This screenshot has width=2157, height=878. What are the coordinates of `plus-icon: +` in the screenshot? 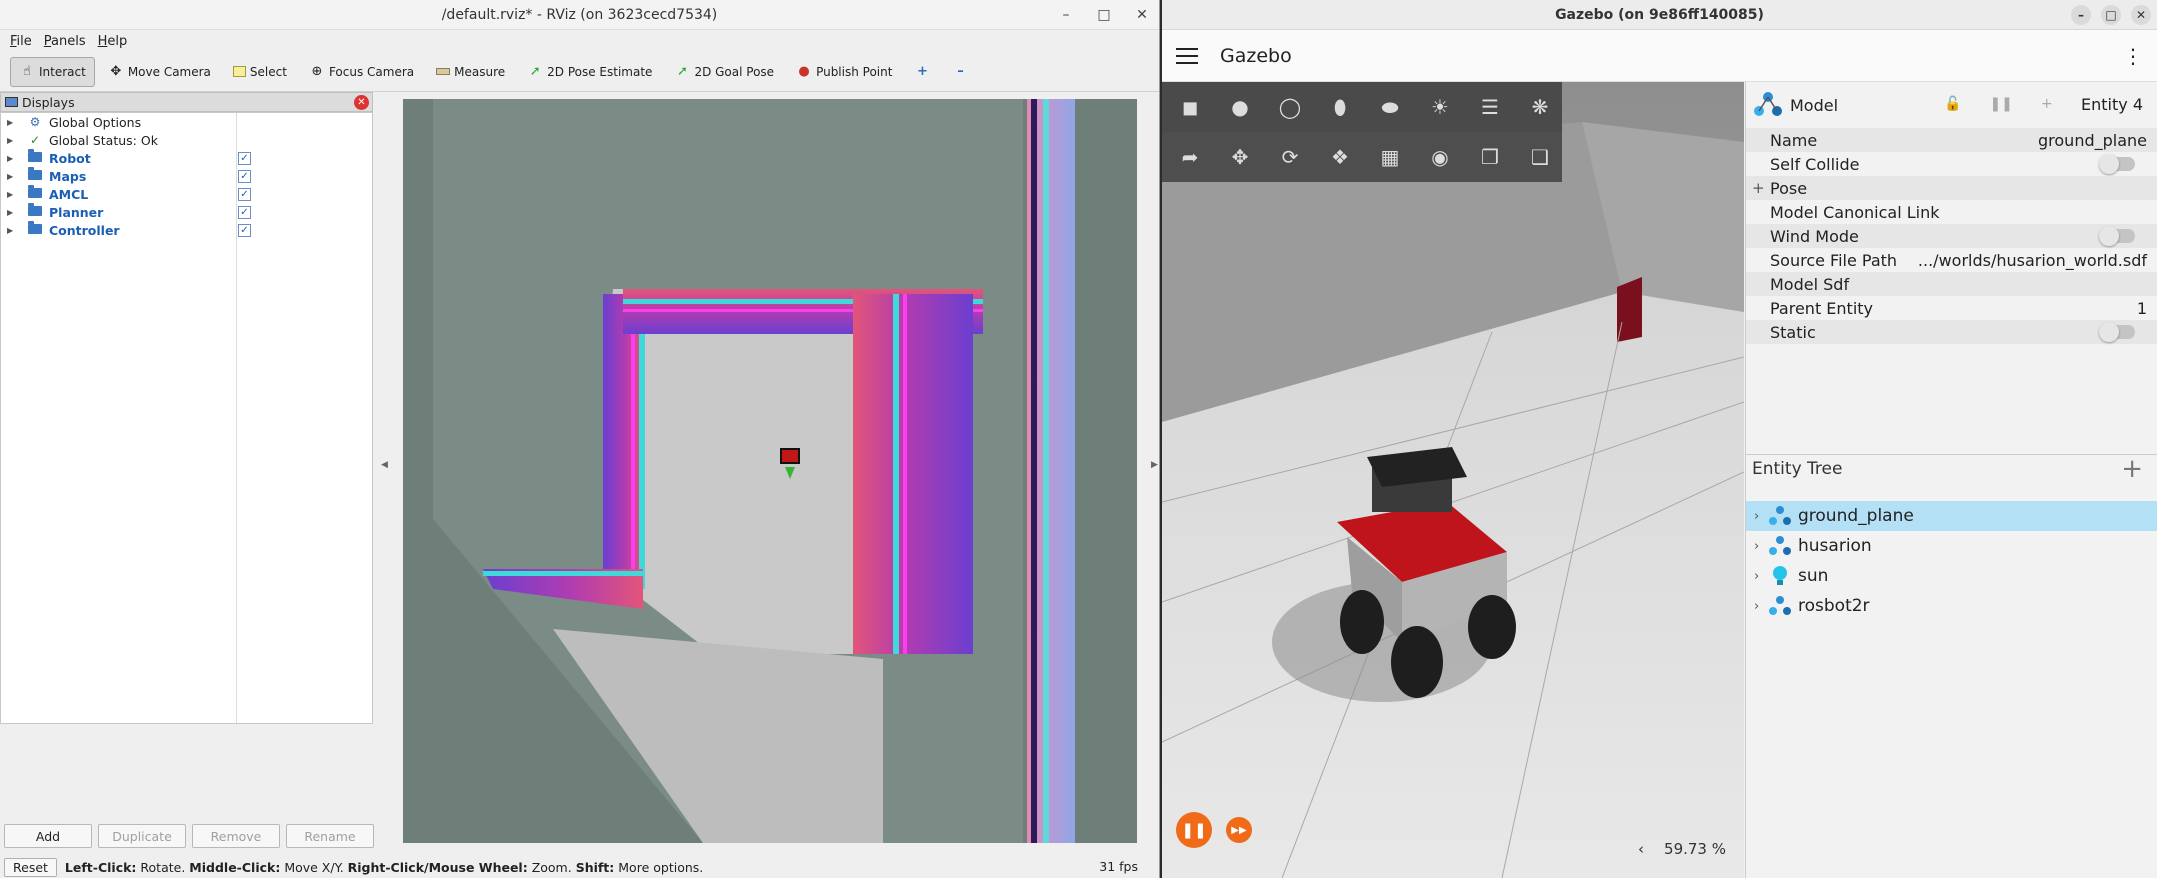 It's located at (922, 71).